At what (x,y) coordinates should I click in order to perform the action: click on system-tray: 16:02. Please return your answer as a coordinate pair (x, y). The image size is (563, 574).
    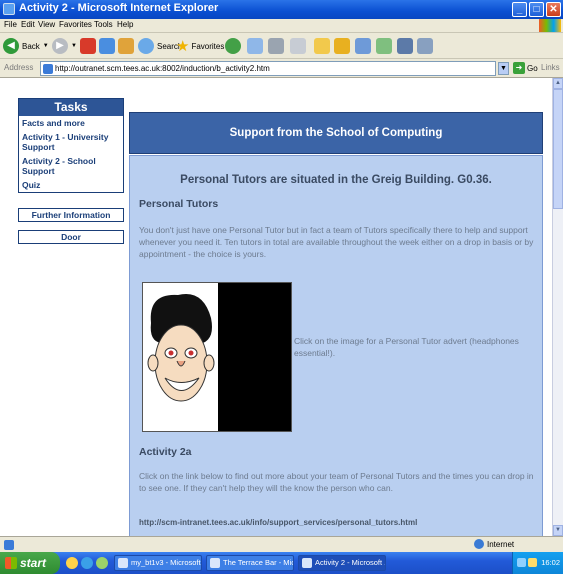
    Looking at the image, I should click on (537, 563).